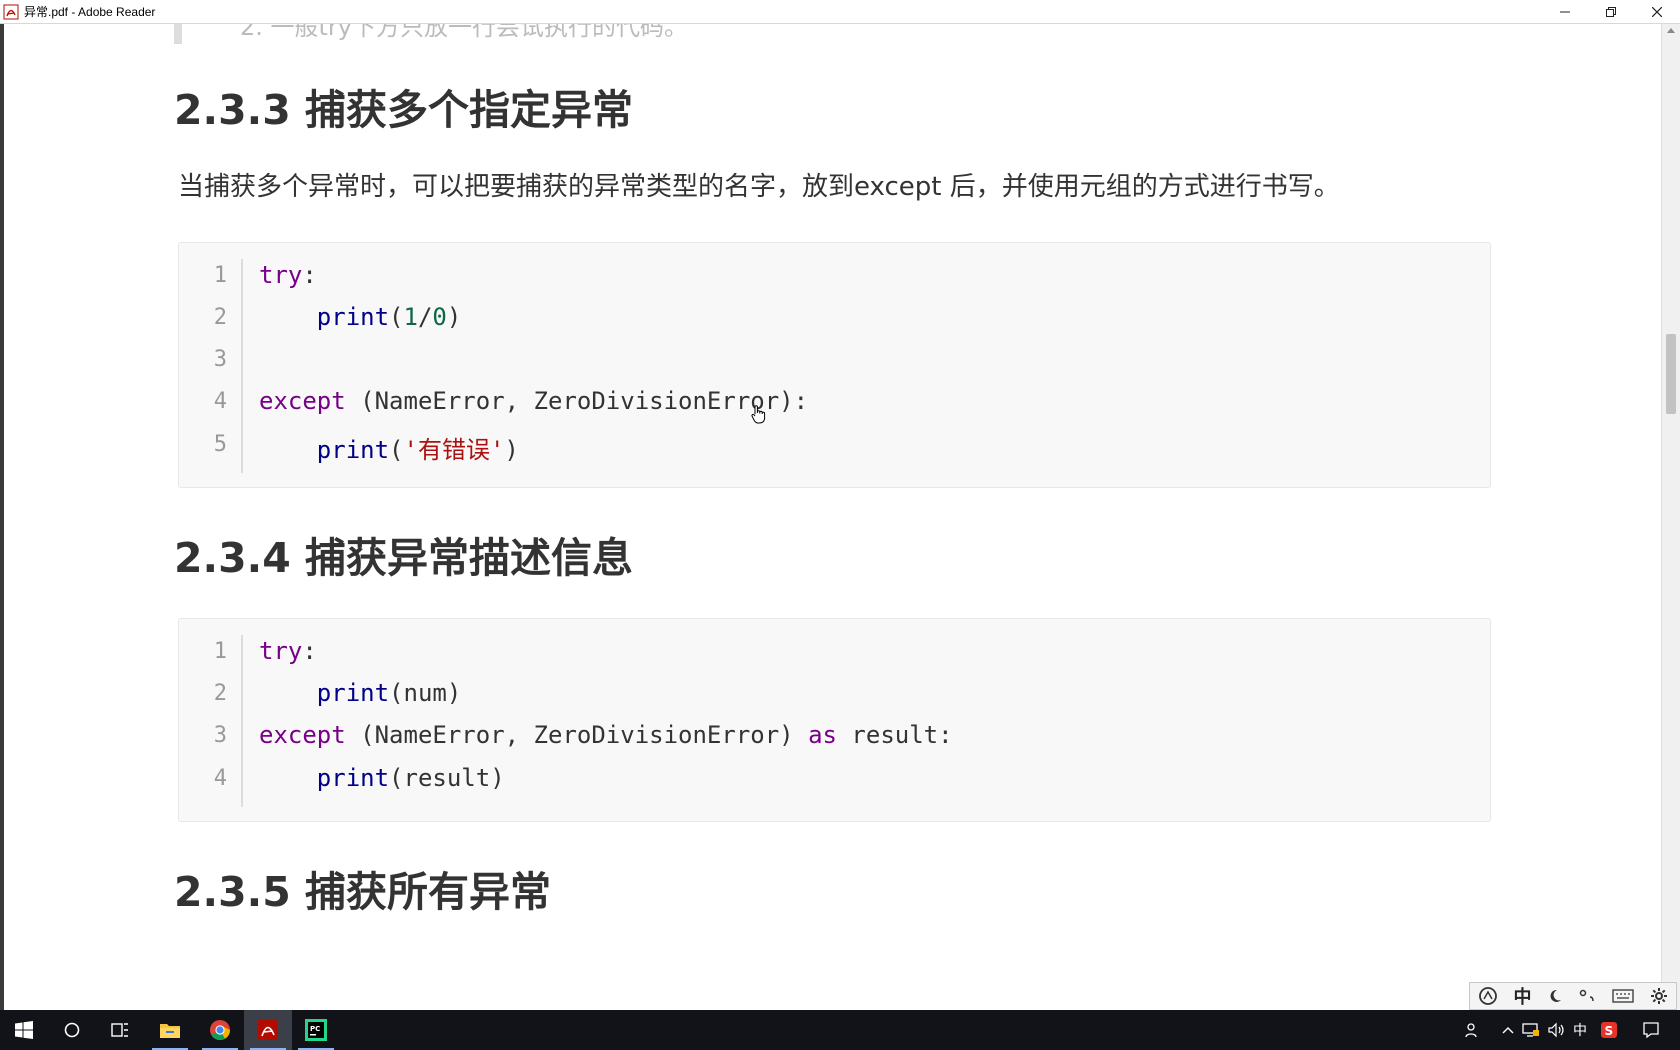  I want to click on window-title: 异常.pdf - Adobe Reader, so click(90, 12).